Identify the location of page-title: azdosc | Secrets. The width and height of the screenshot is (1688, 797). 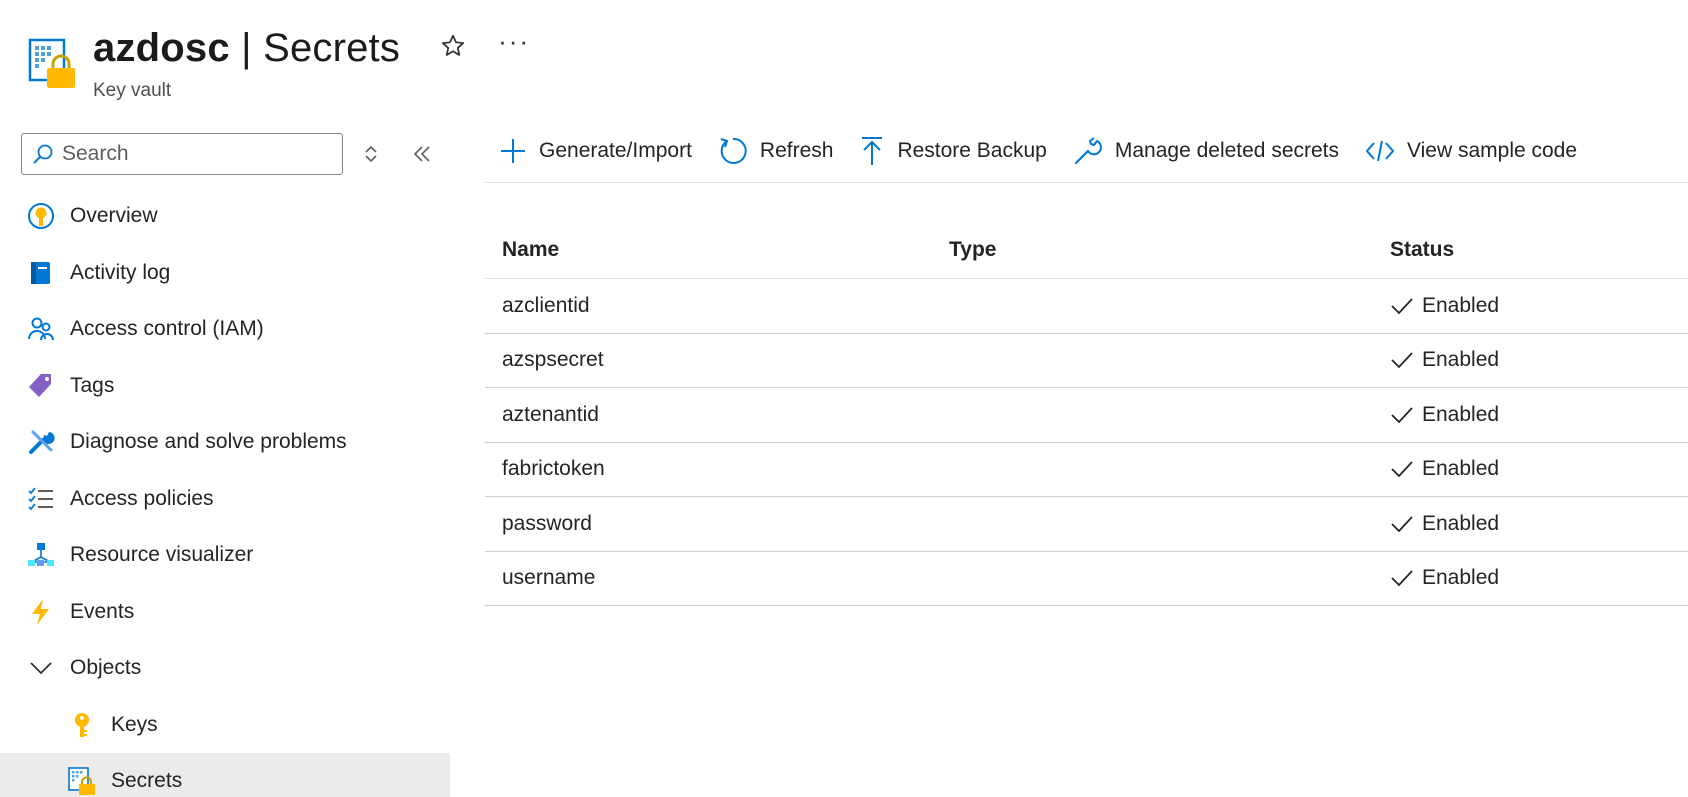
(246, 48).